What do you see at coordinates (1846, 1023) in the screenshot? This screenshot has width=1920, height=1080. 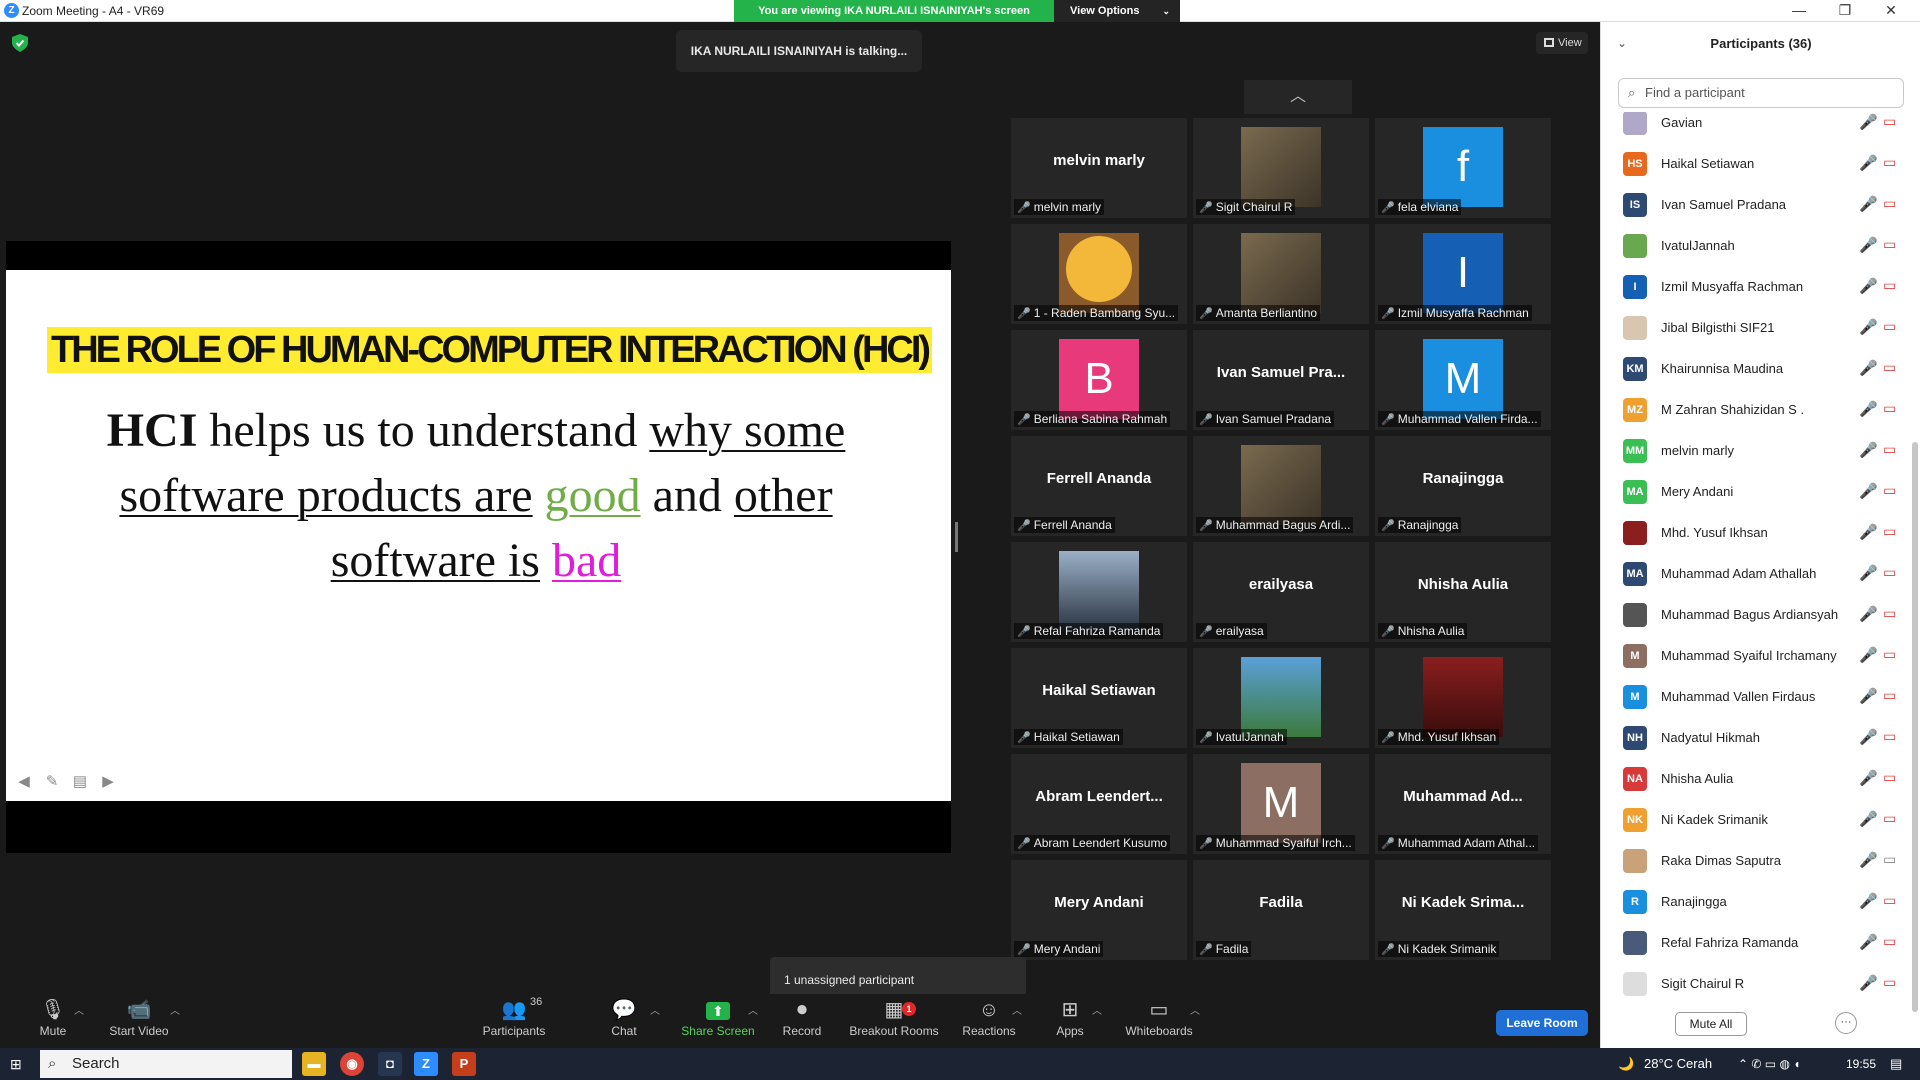 I see `more-options-button: ···` at bounding box center [1846, 1023].